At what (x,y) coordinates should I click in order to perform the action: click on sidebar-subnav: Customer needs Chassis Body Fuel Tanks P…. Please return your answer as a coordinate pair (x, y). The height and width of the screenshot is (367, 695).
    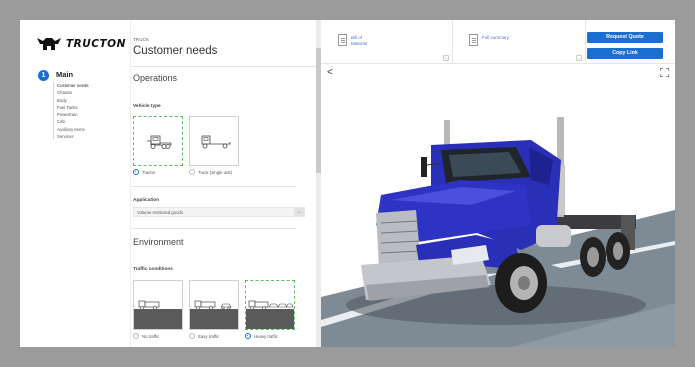
    Looking at the image, I should click on (71, 111).